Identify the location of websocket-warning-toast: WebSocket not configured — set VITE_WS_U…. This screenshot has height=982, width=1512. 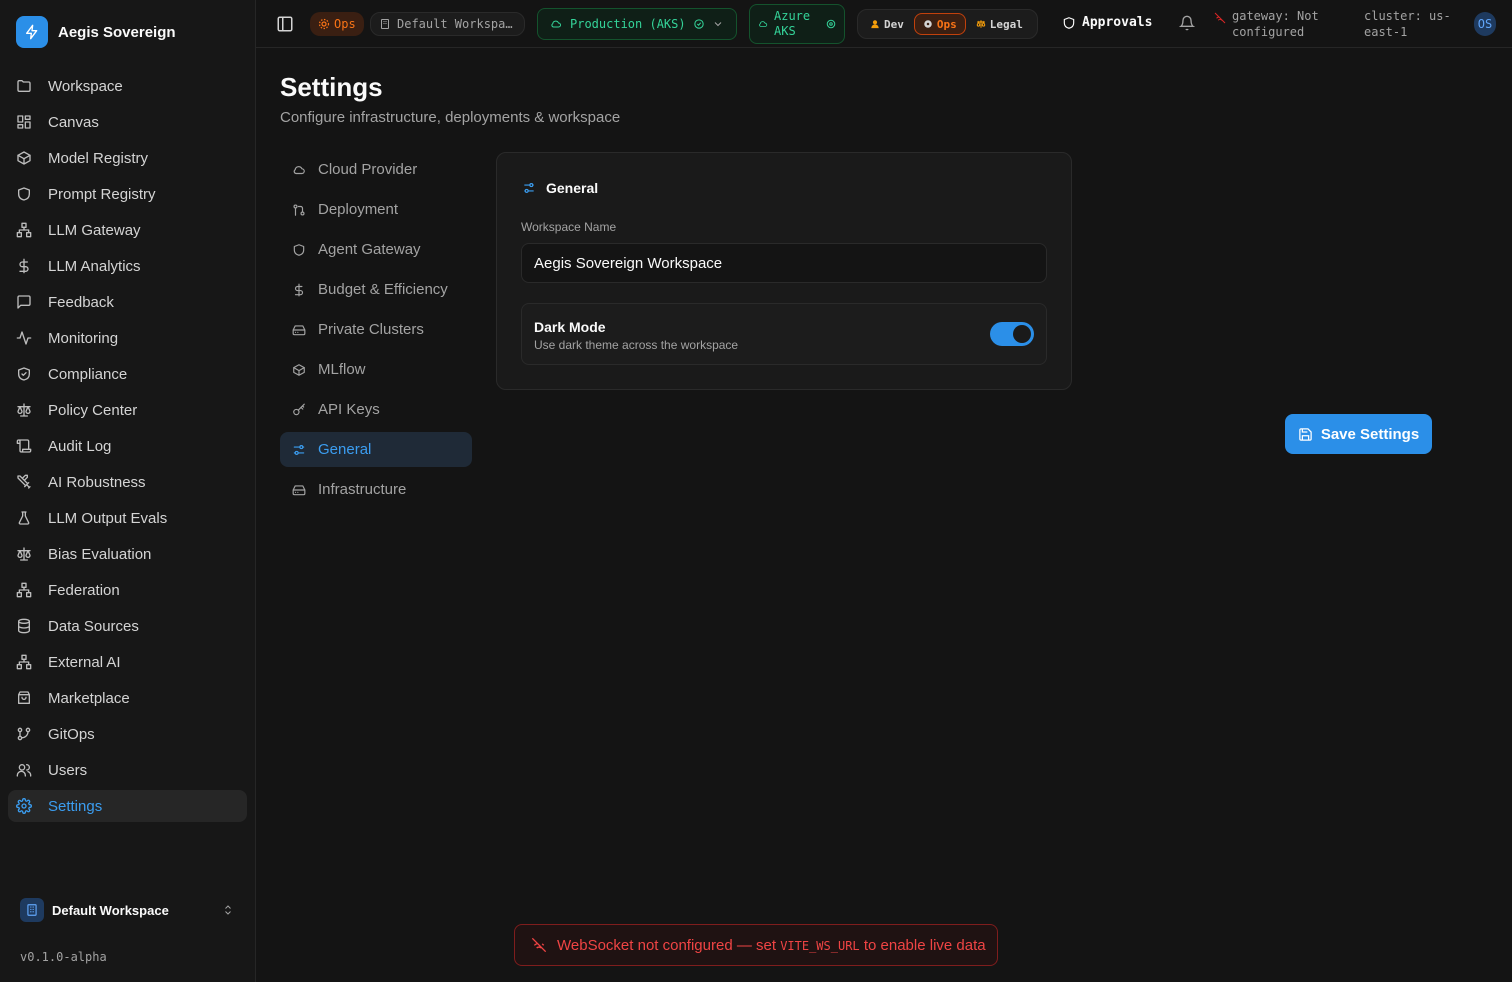
(756, 945).